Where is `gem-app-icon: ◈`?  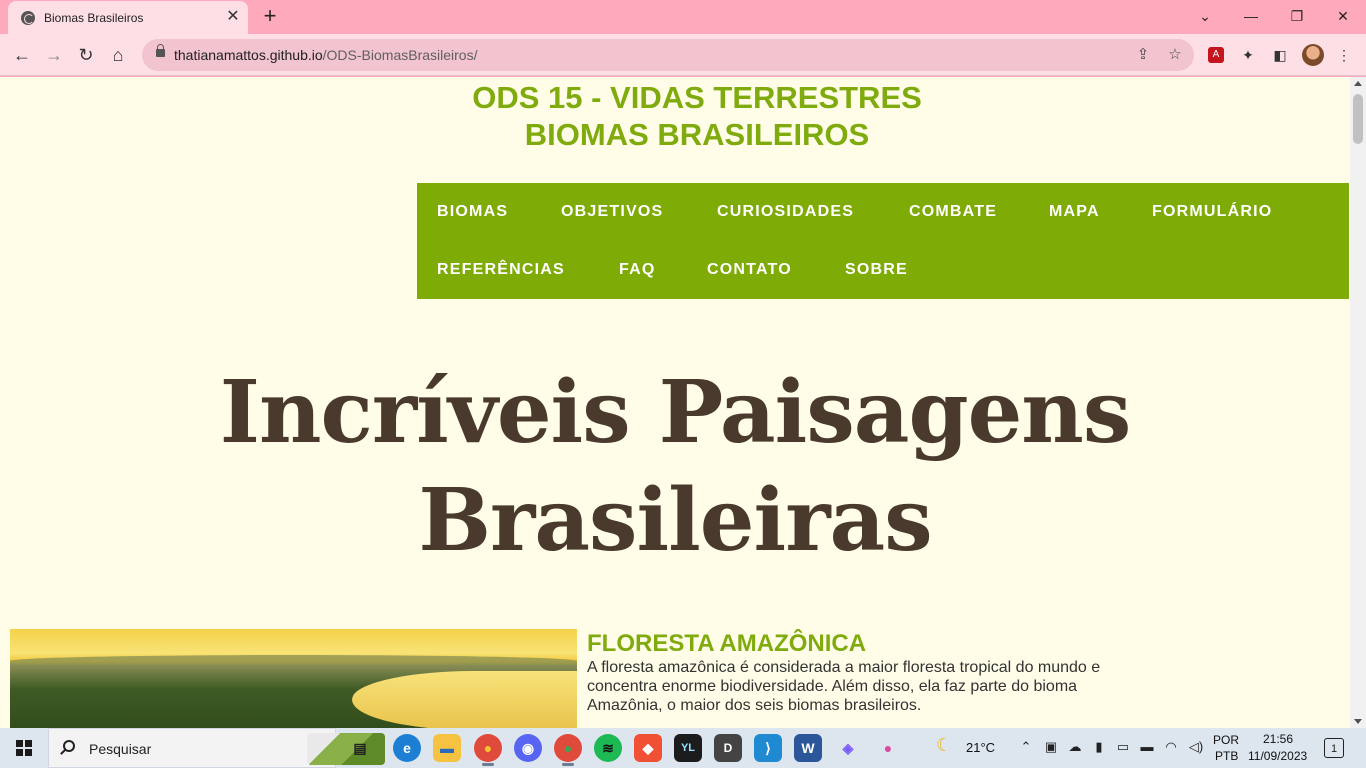 gem-app-icon: ◈ is located at coordinates (848, 748).